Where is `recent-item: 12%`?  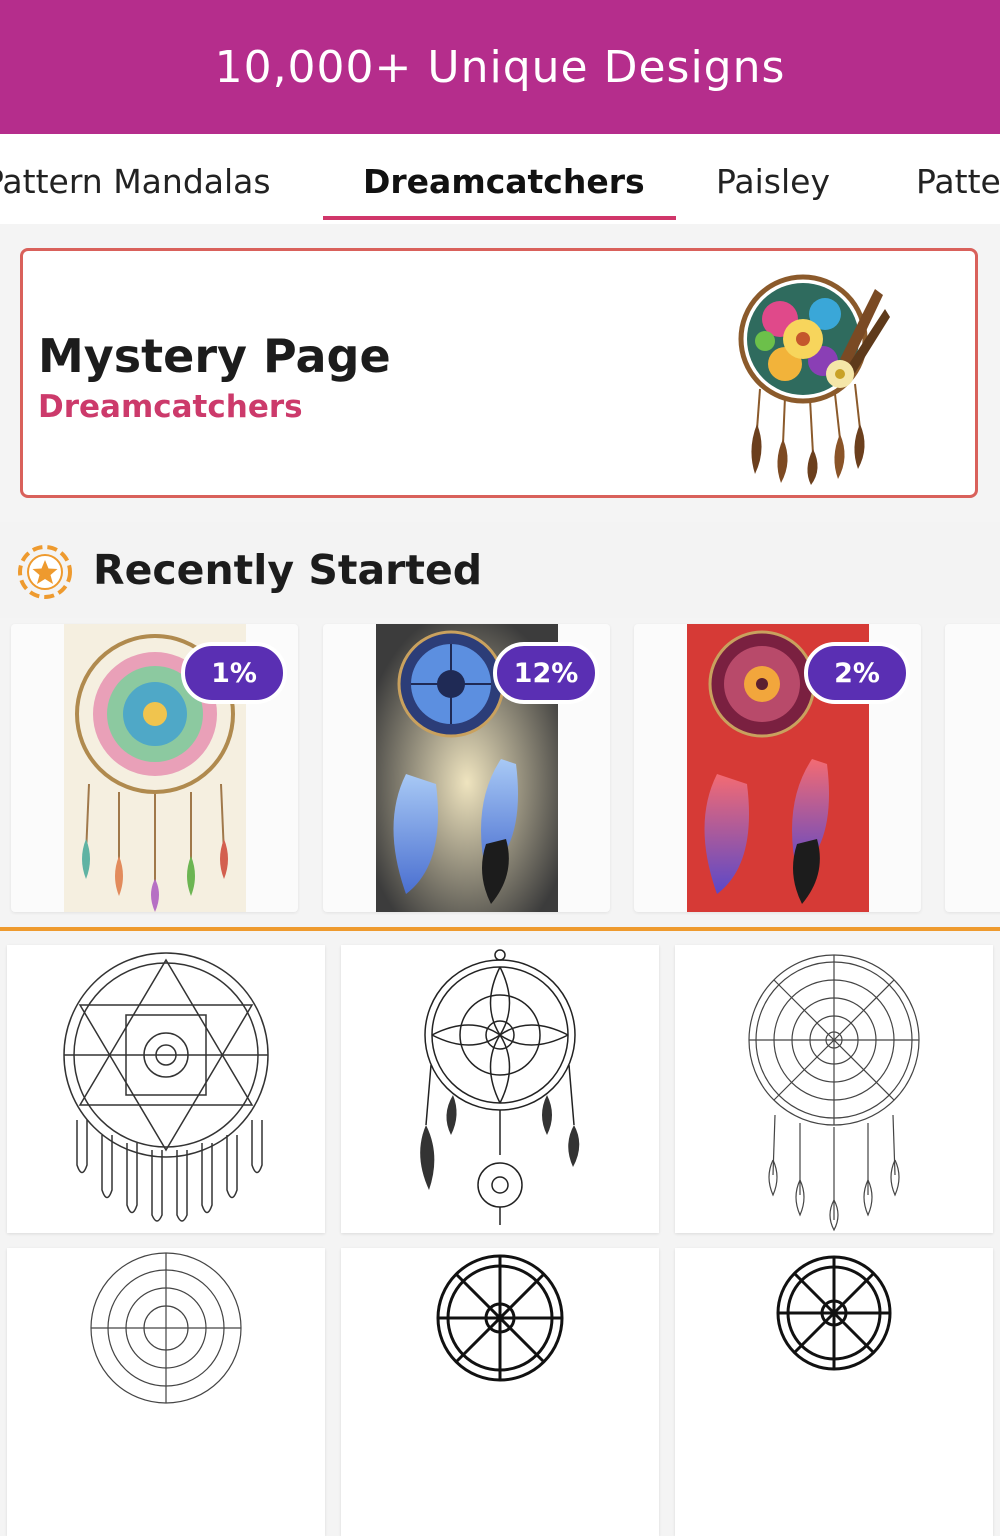 recent-item: 12% is located at coordinates (466, 768).